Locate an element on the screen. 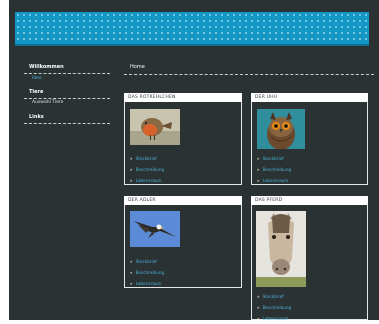 Image resolution: width=379 pixels, height=324 pixels. header-banner is located at coordinates (192, 28).